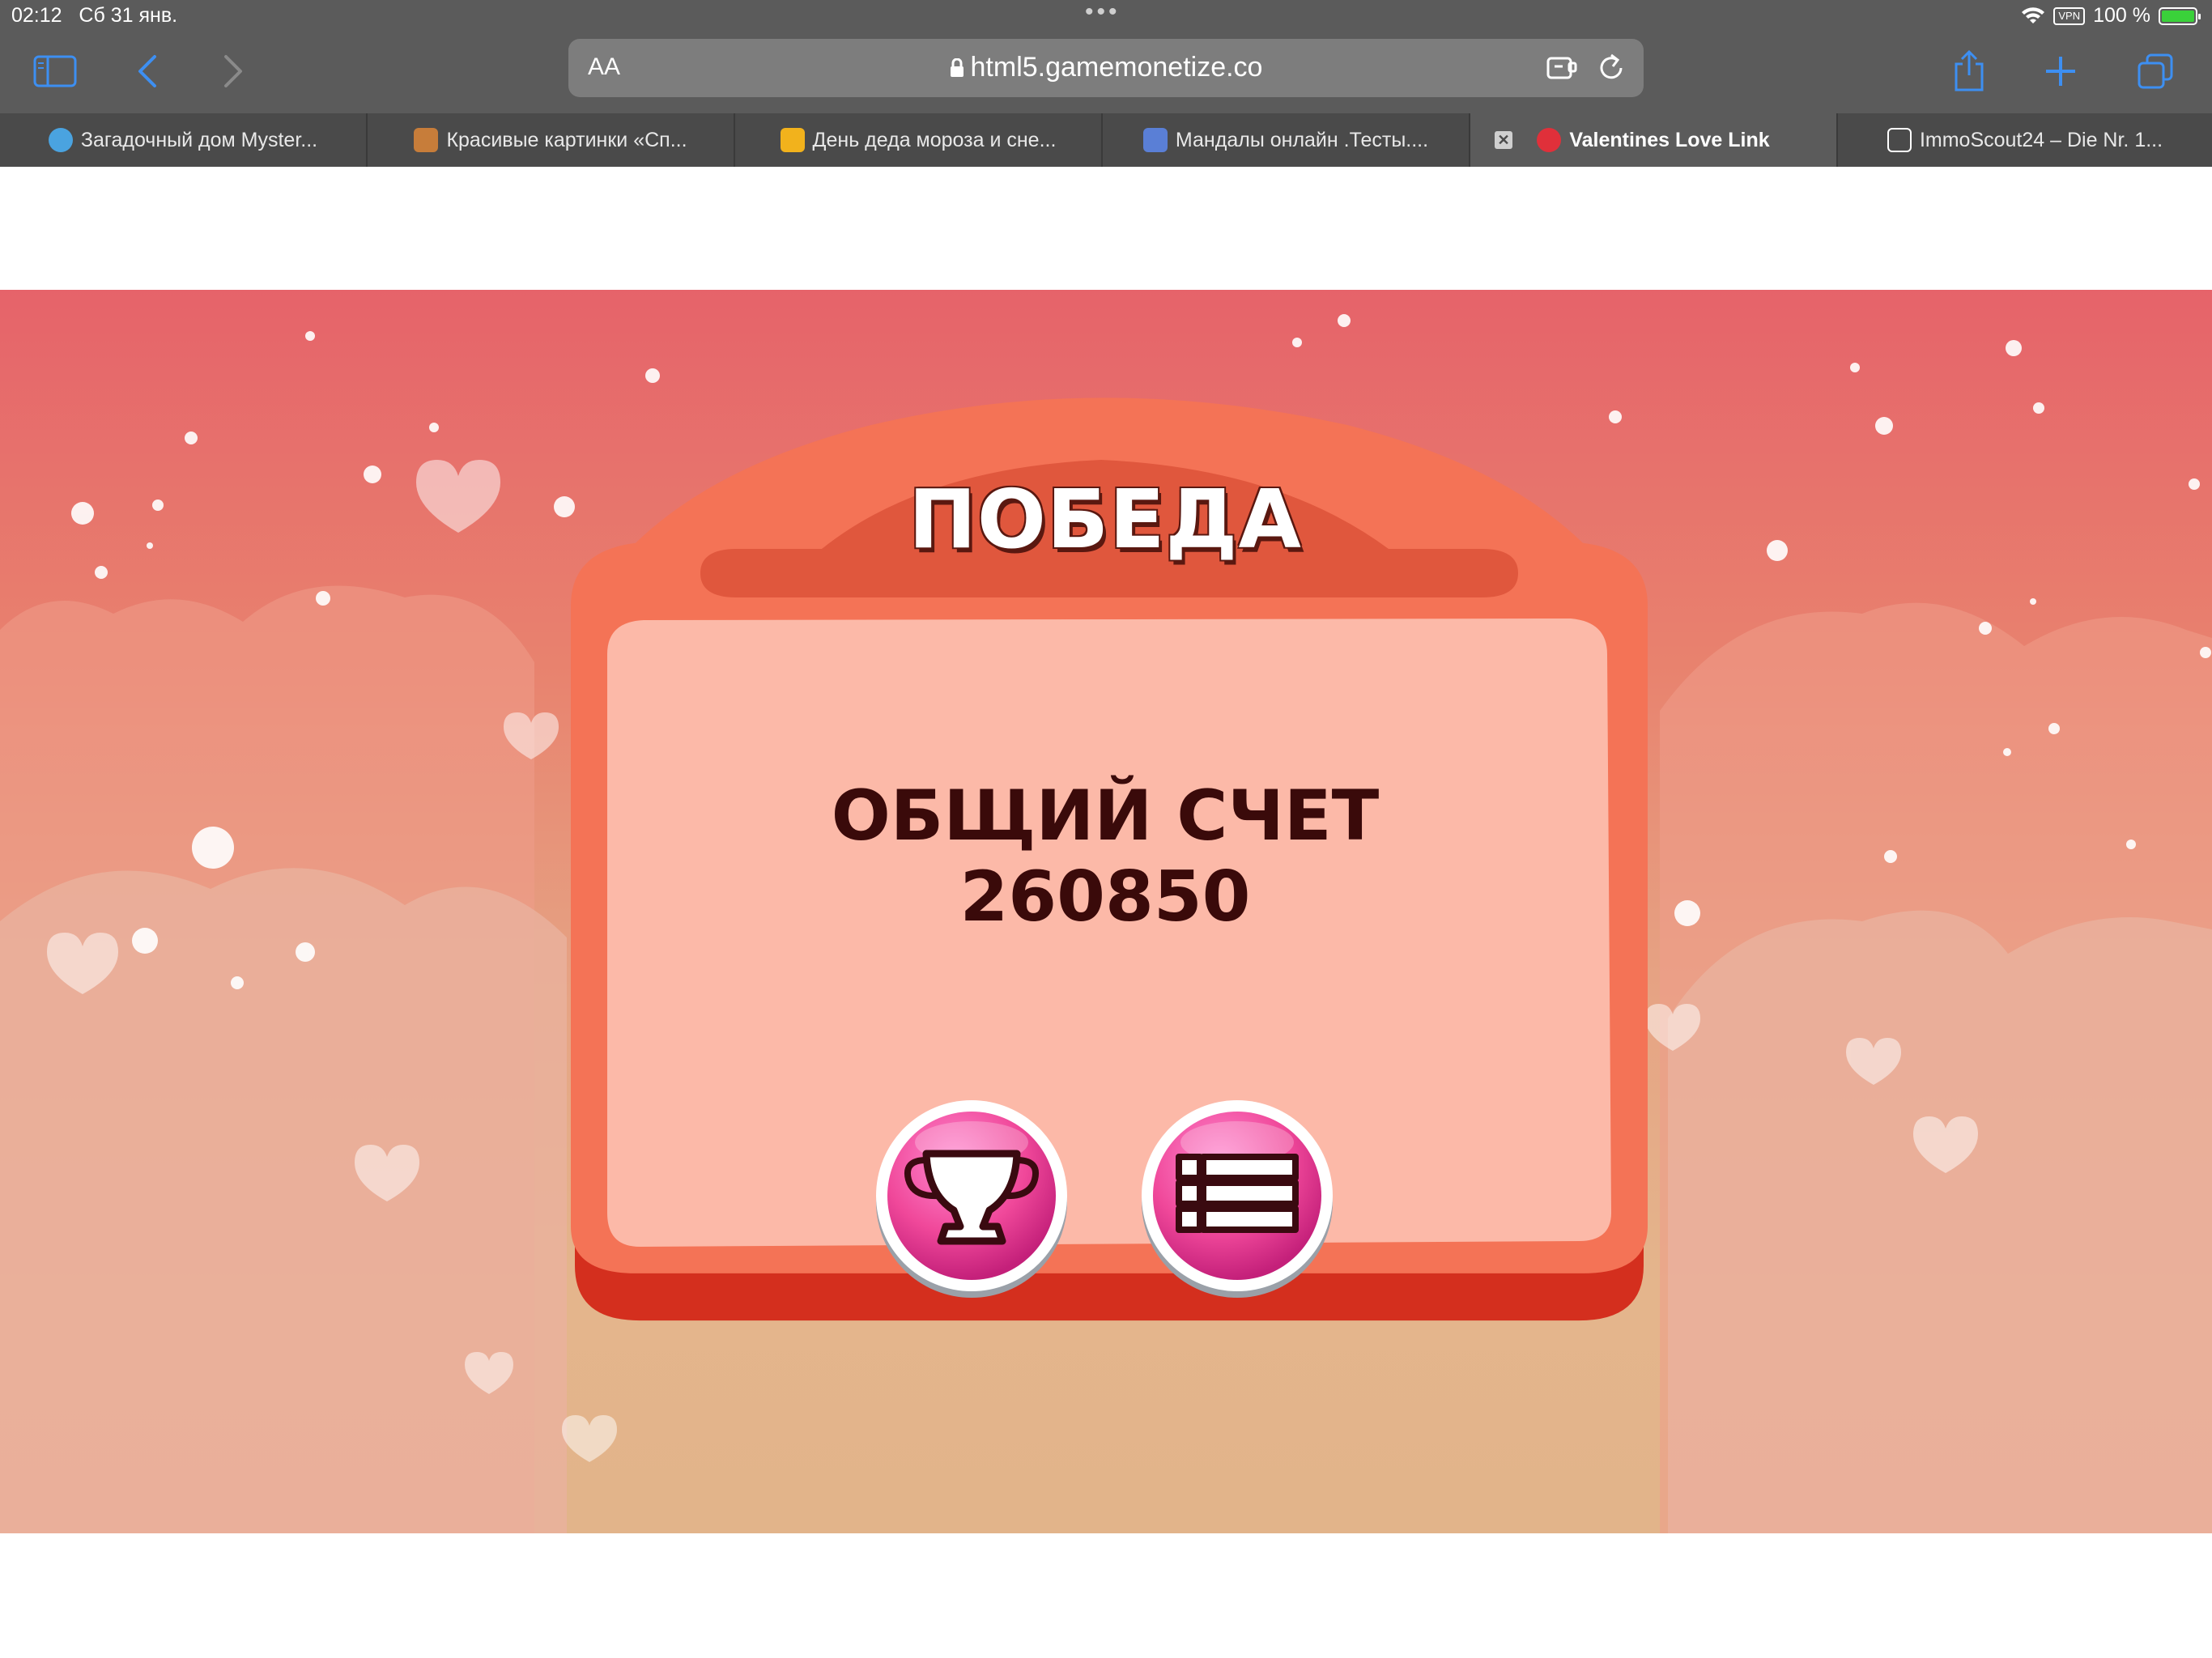 The height and width of the screenshot is (1658, 2212). I want to click on sidebar-icon, so click(55, 71).